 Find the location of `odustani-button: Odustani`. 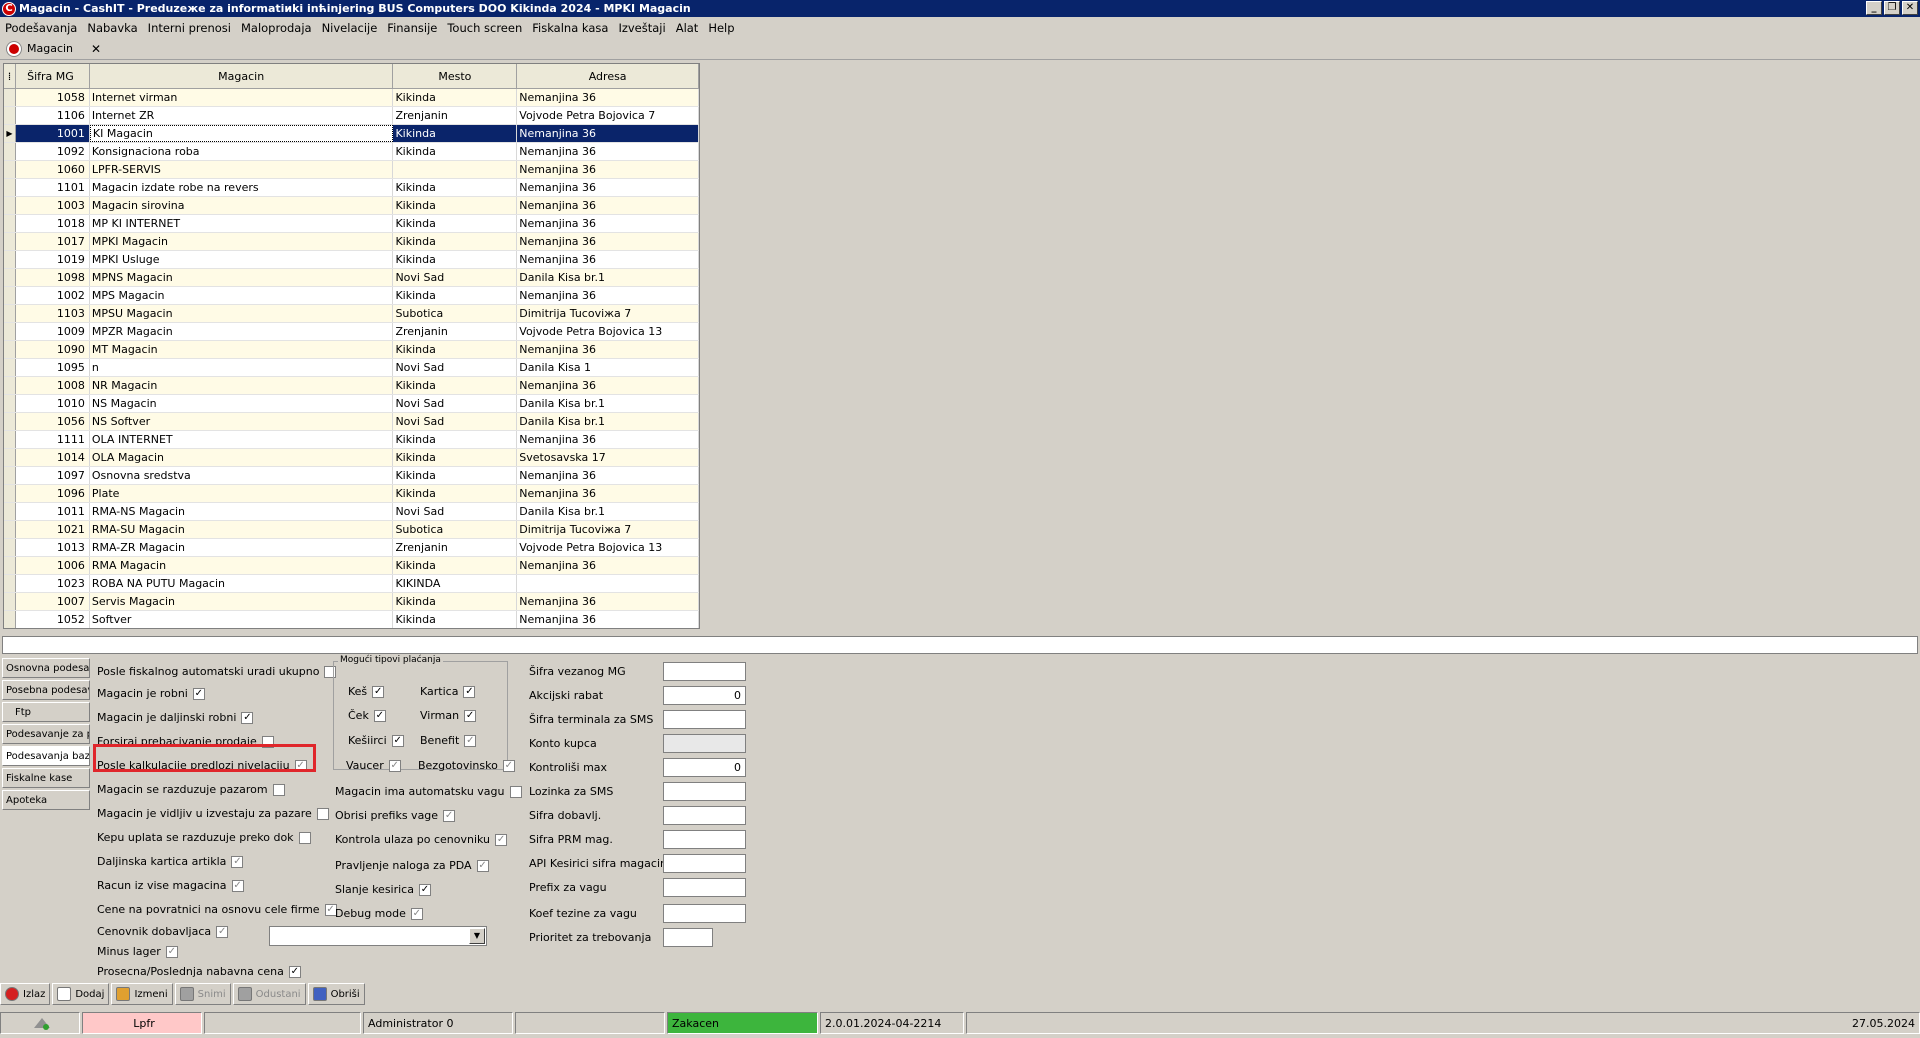

odustani-button: Odustani is located at coordinates (269, 994).